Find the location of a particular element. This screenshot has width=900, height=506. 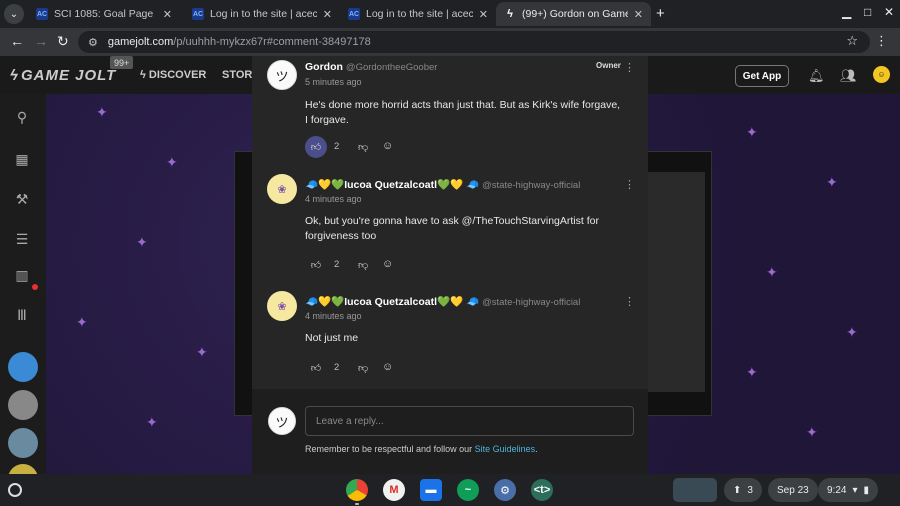

notification-count: 3 is located at coordinates (750, 490).